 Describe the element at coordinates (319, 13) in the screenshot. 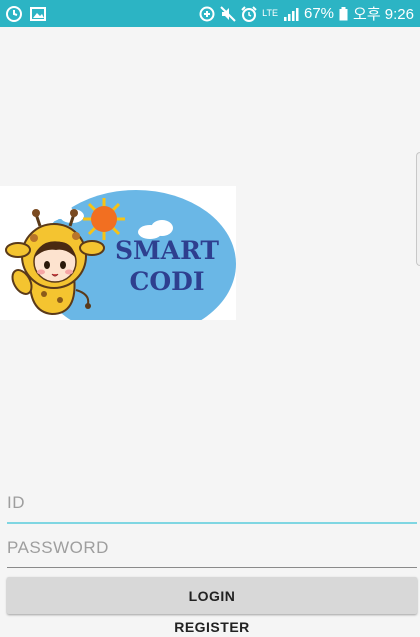

I see `battery-percent: 67%` at that location.